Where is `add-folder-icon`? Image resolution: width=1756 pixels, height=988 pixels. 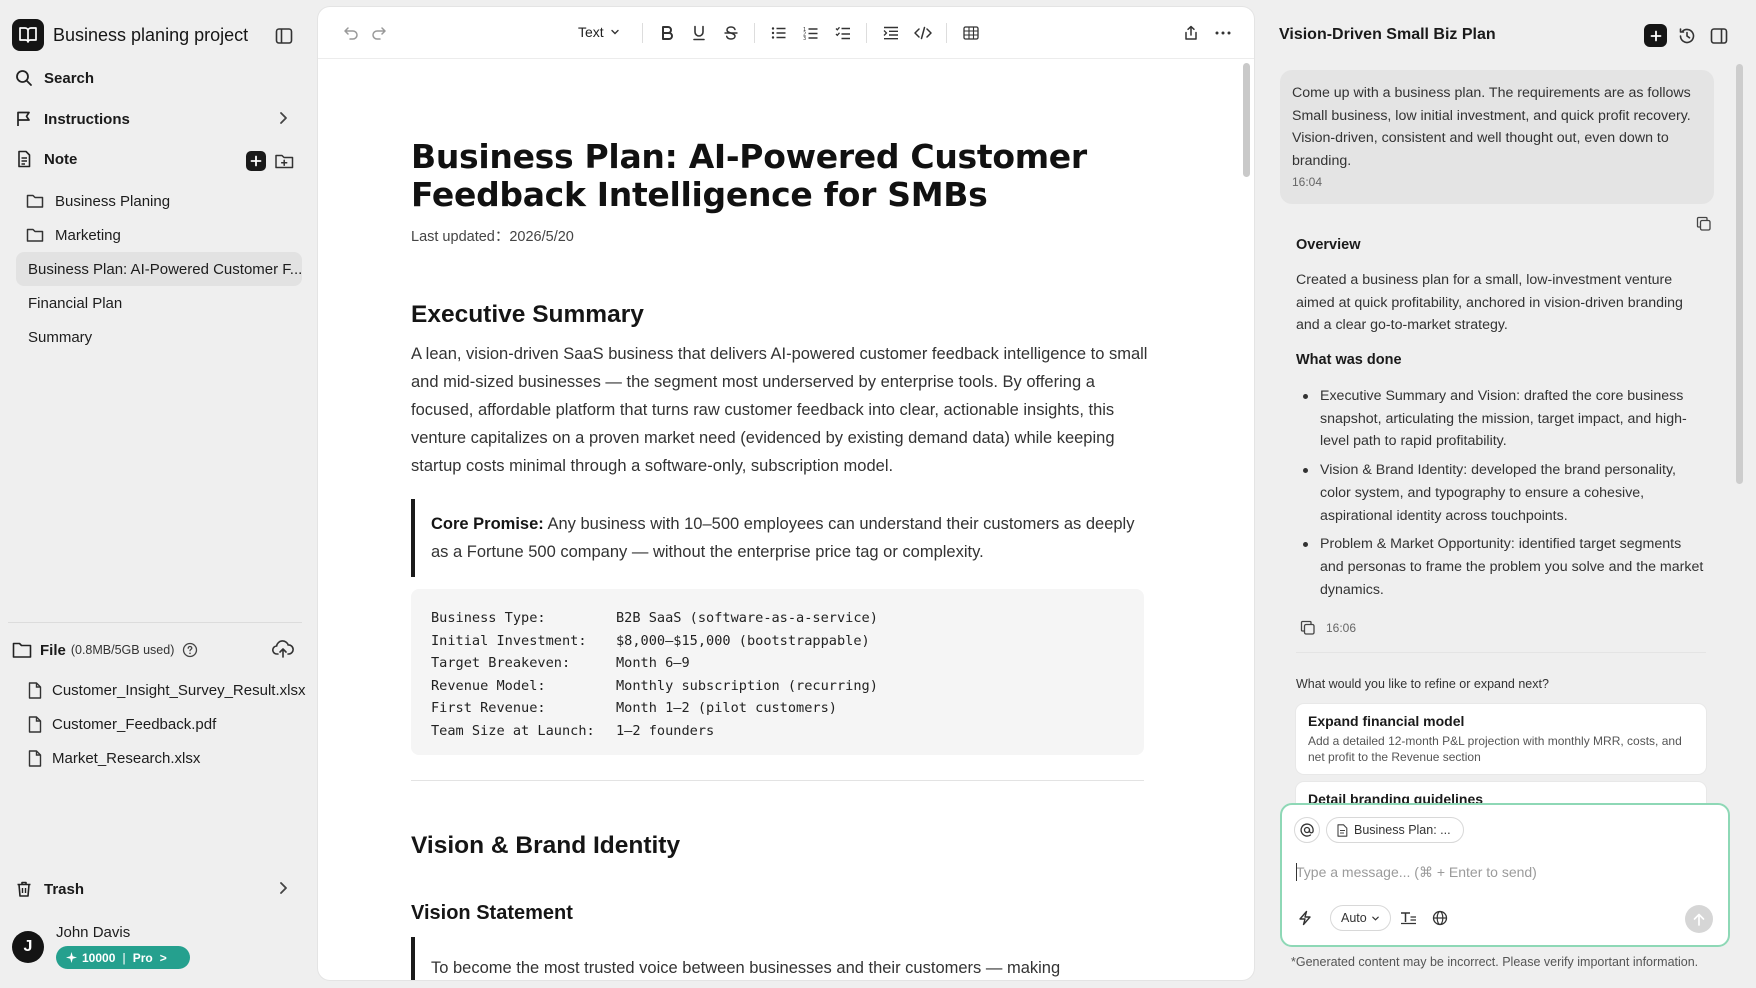
add-folder-icon is located at coordinates (284, 161).